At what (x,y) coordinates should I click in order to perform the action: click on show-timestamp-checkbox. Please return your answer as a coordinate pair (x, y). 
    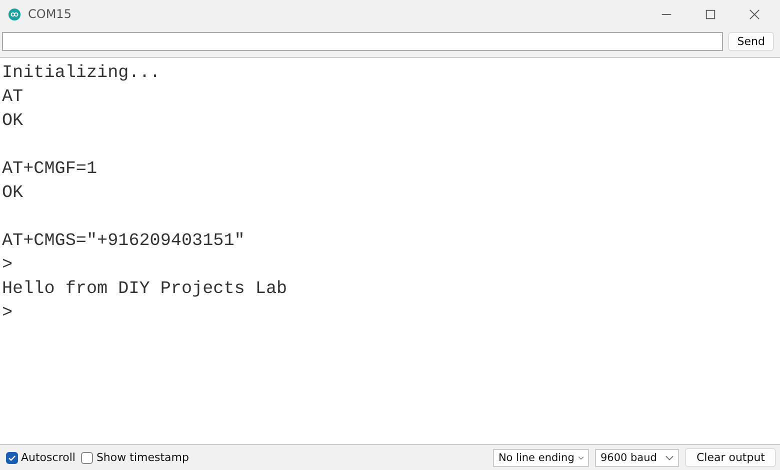
    Looking at the image, I should click on (87, 458).